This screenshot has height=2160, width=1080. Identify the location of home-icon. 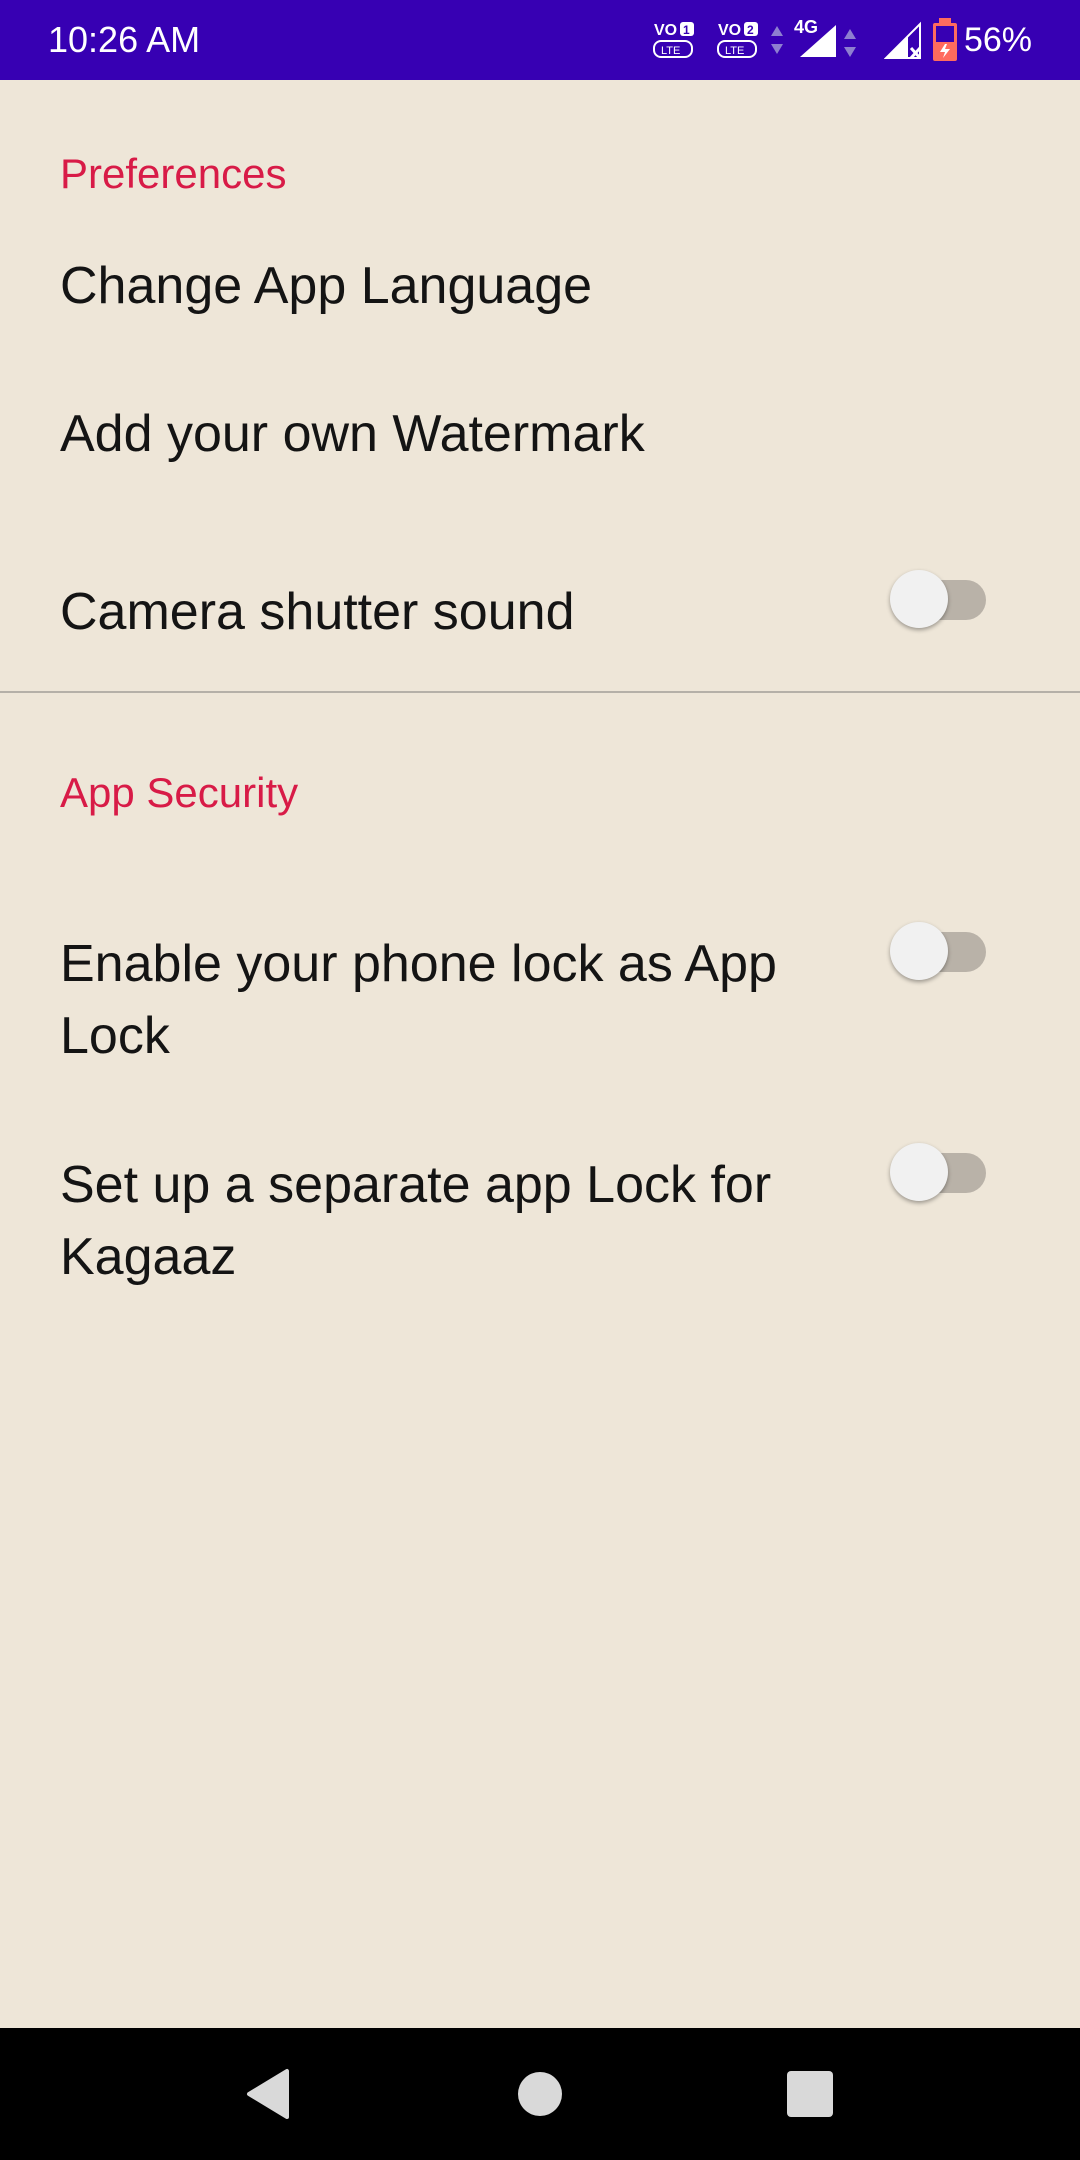
(540, 2094).